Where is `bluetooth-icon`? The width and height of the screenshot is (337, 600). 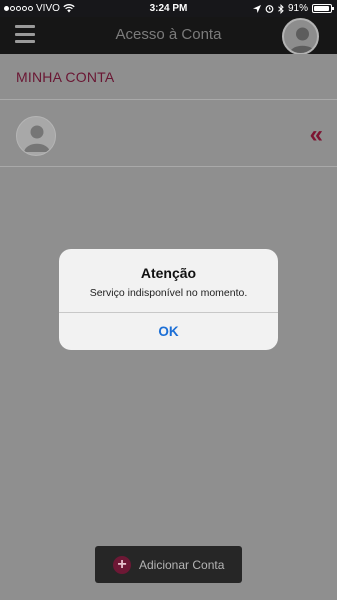 bluetooth-icon is located at coordinates (281, 8).